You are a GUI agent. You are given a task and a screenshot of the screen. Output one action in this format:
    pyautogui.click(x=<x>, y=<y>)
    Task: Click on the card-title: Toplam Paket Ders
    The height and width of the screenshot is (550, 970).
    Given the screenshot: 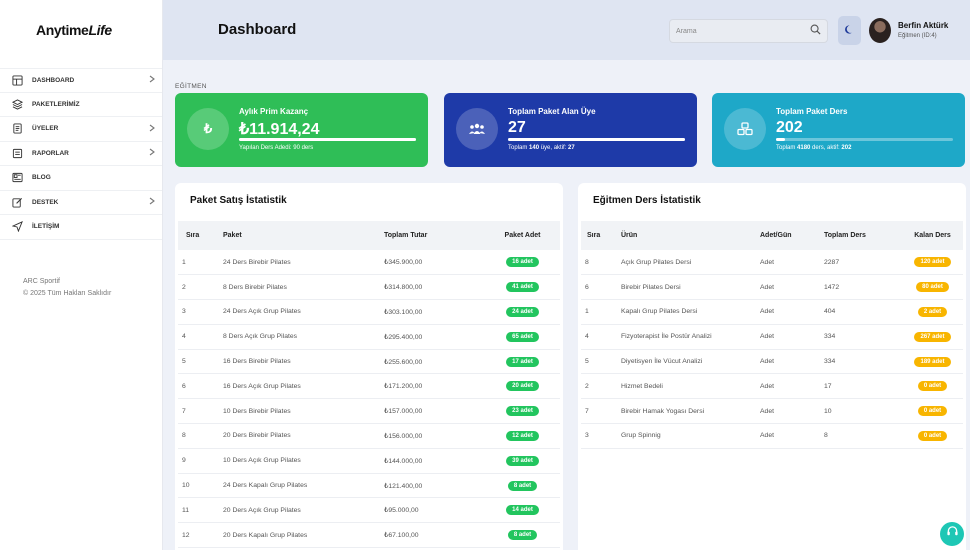 What is the action you would take?
    pyautogui.click(x=812, y=111)
    